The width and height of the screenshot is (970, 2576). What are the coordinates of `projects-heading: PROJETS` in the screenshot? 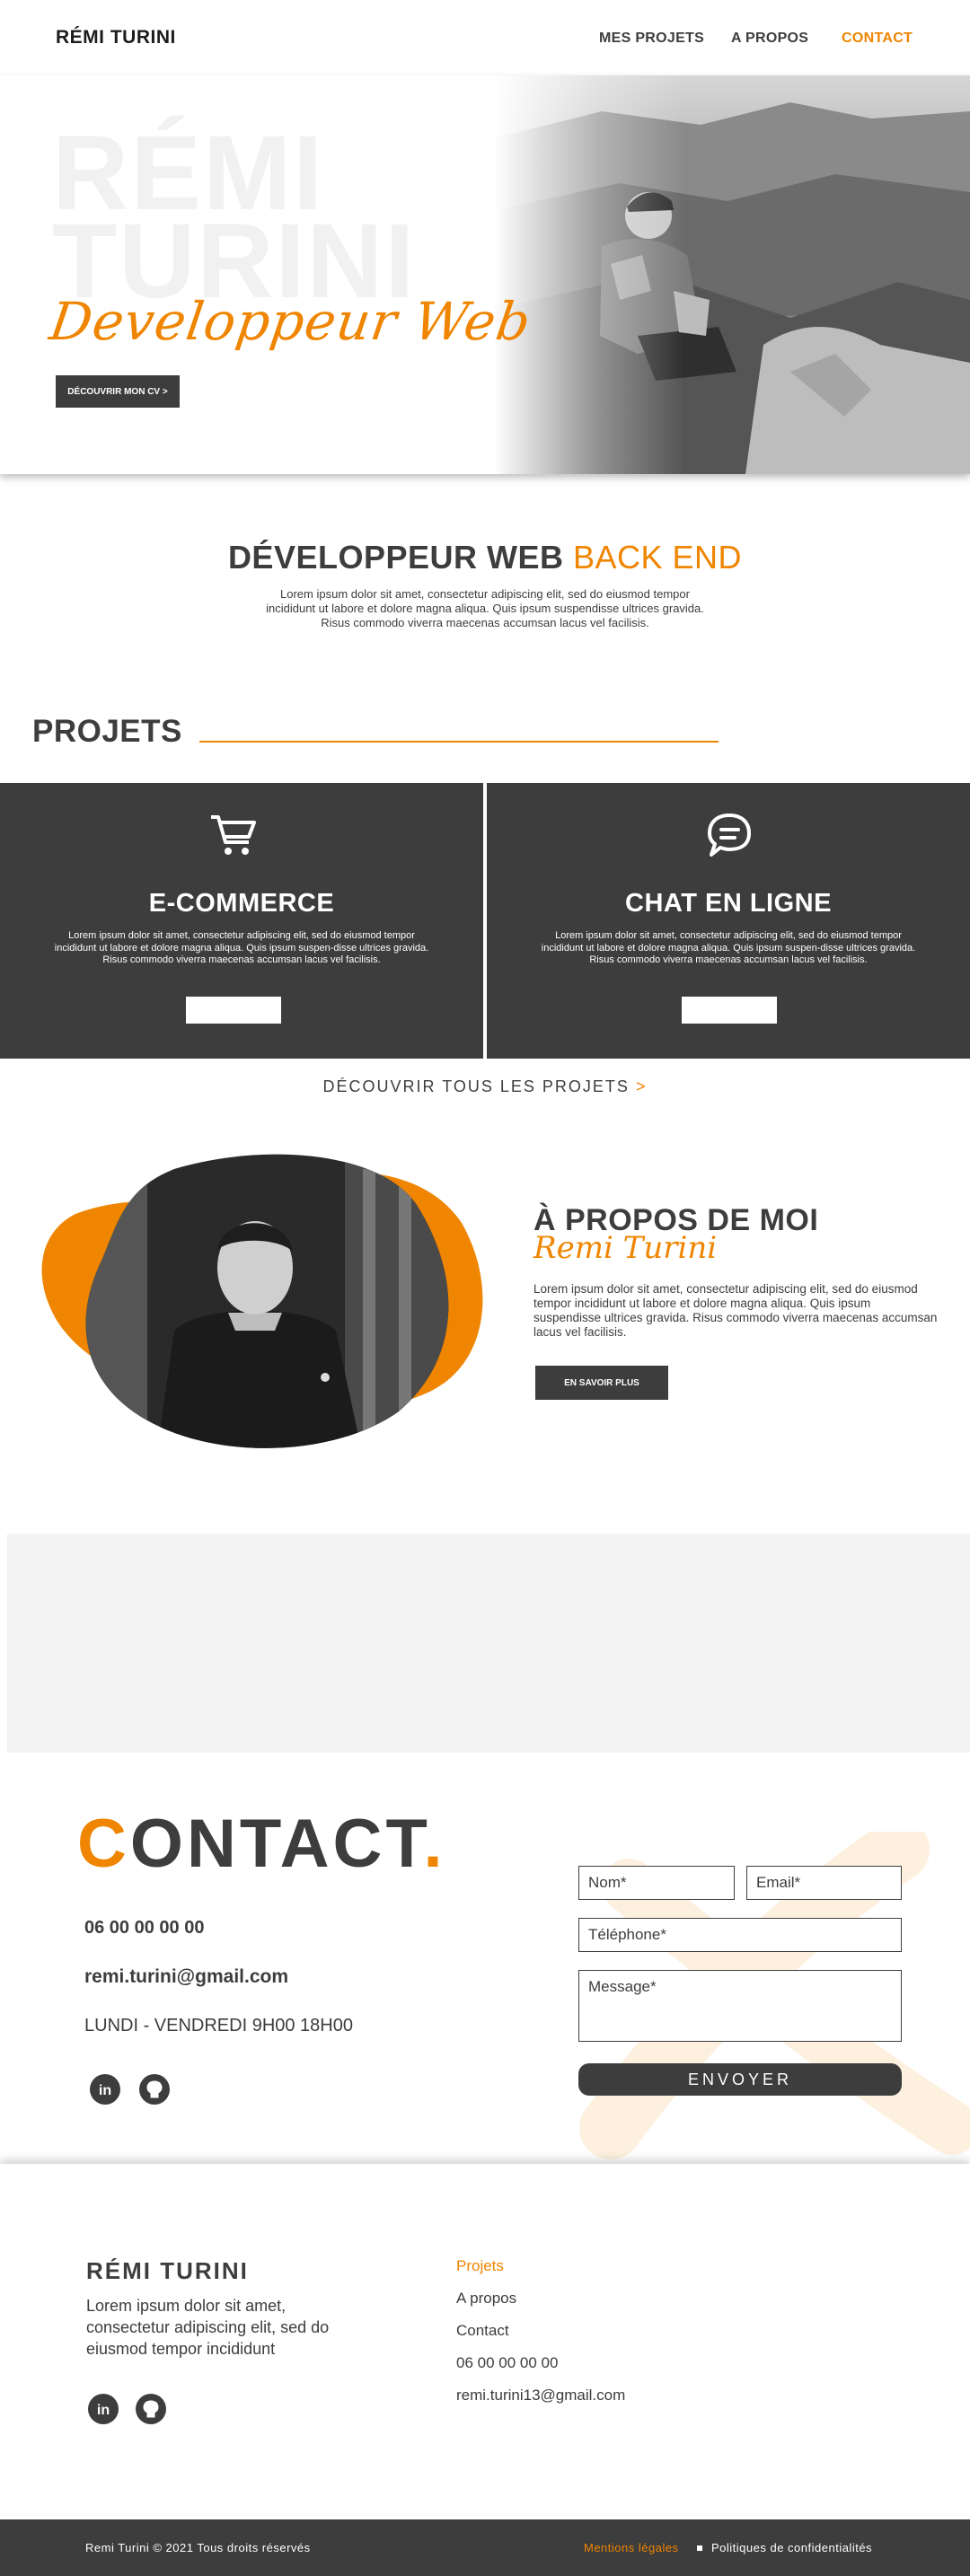 It's located at (107, 731).